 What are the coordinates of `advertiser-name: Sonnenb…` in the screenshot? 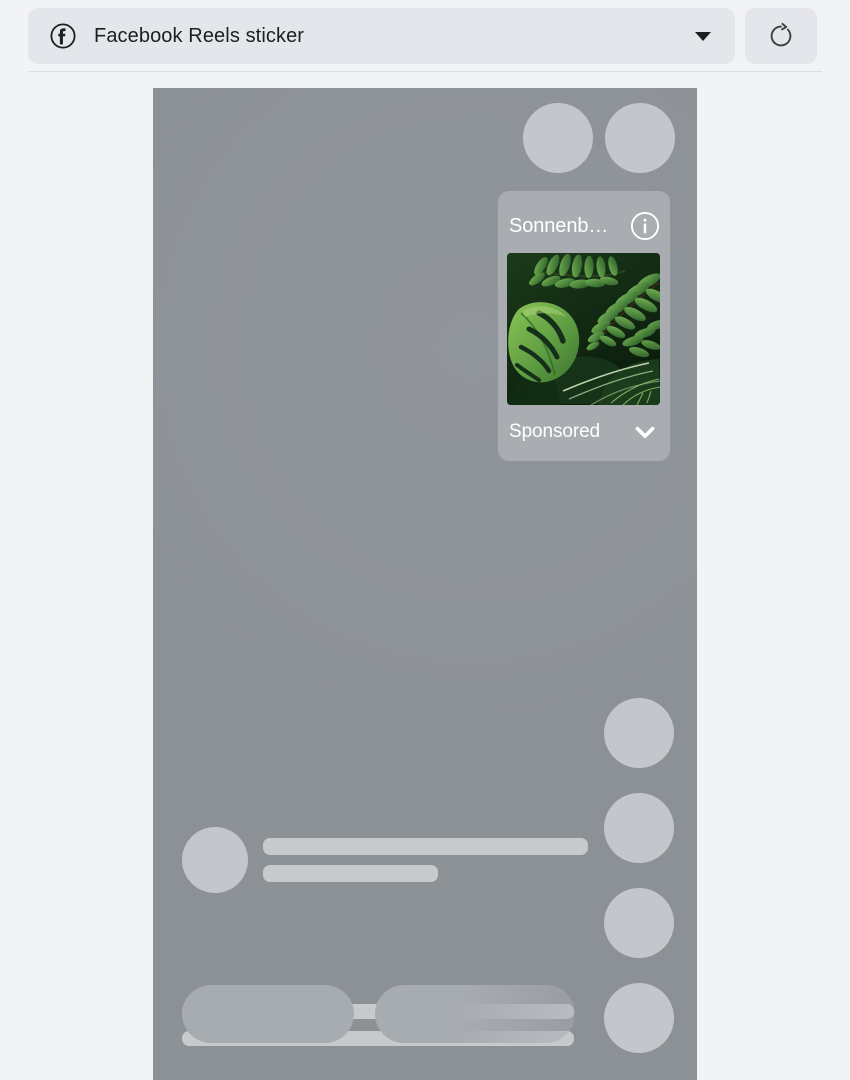 It's located at (559, 225).